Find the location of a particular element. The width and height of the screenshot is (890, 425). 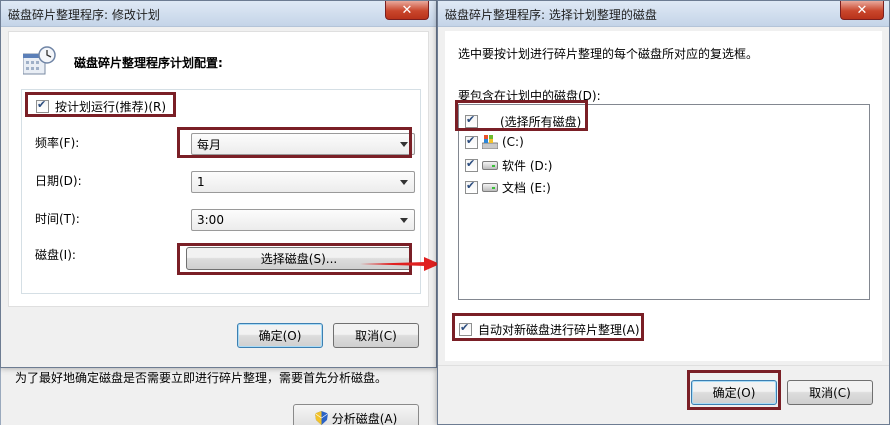

auto-defrag-new-label: 自动对新磁盘进行碎片整理(A) is located at coordinates (559, 330).